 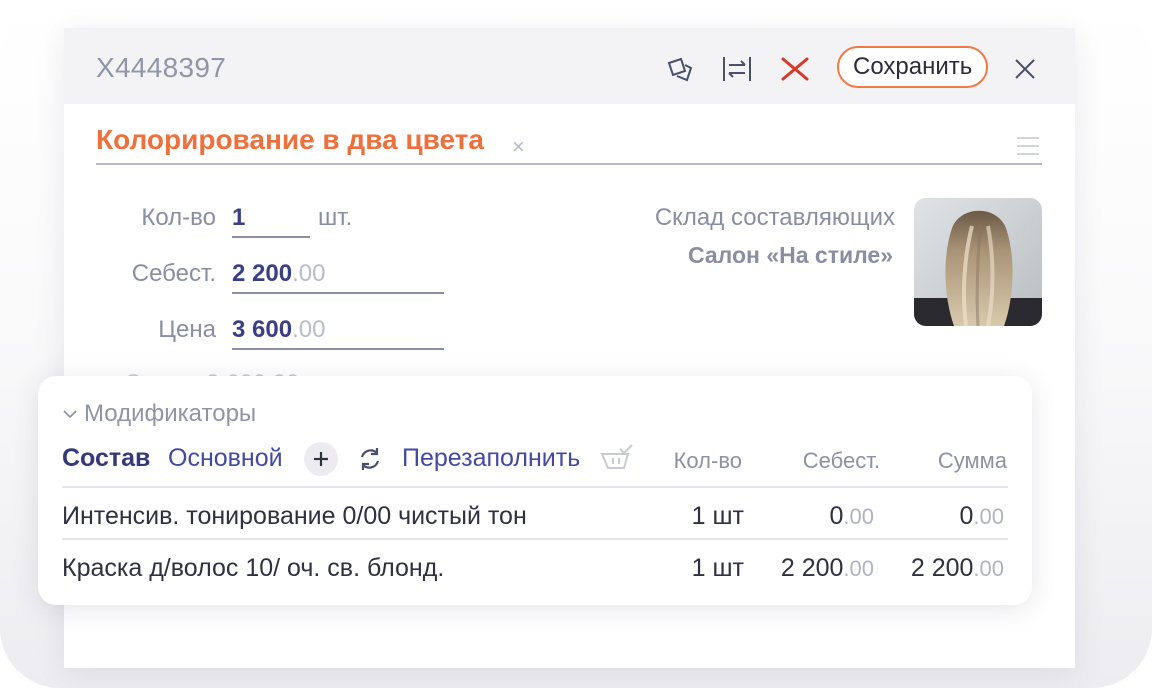 I want to click on modifier-row-name: Интенсив. тонирование 0/00 чистый тон, so click(x=294, y=516).